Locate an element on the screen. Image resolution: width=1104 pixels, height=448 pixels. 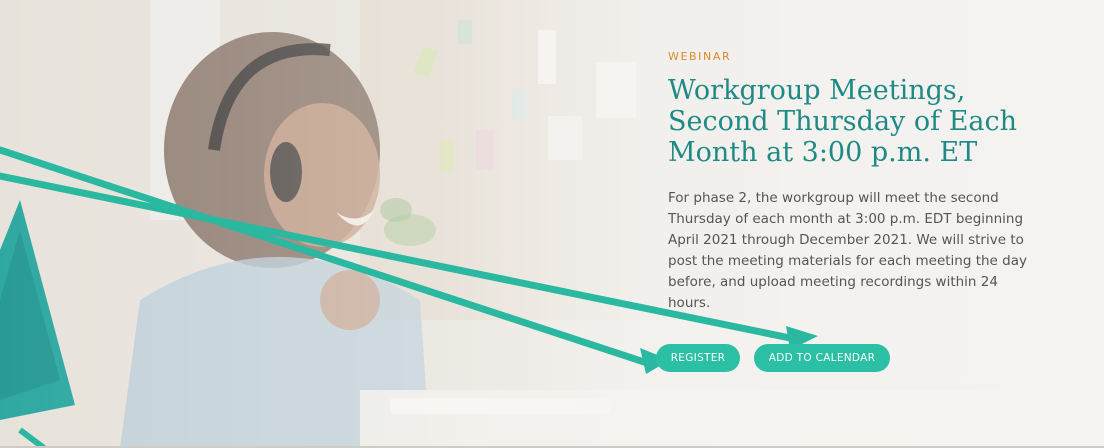
add-to-calendar-button: ADD TO CALENDAR is located at coordinates (822, 358).